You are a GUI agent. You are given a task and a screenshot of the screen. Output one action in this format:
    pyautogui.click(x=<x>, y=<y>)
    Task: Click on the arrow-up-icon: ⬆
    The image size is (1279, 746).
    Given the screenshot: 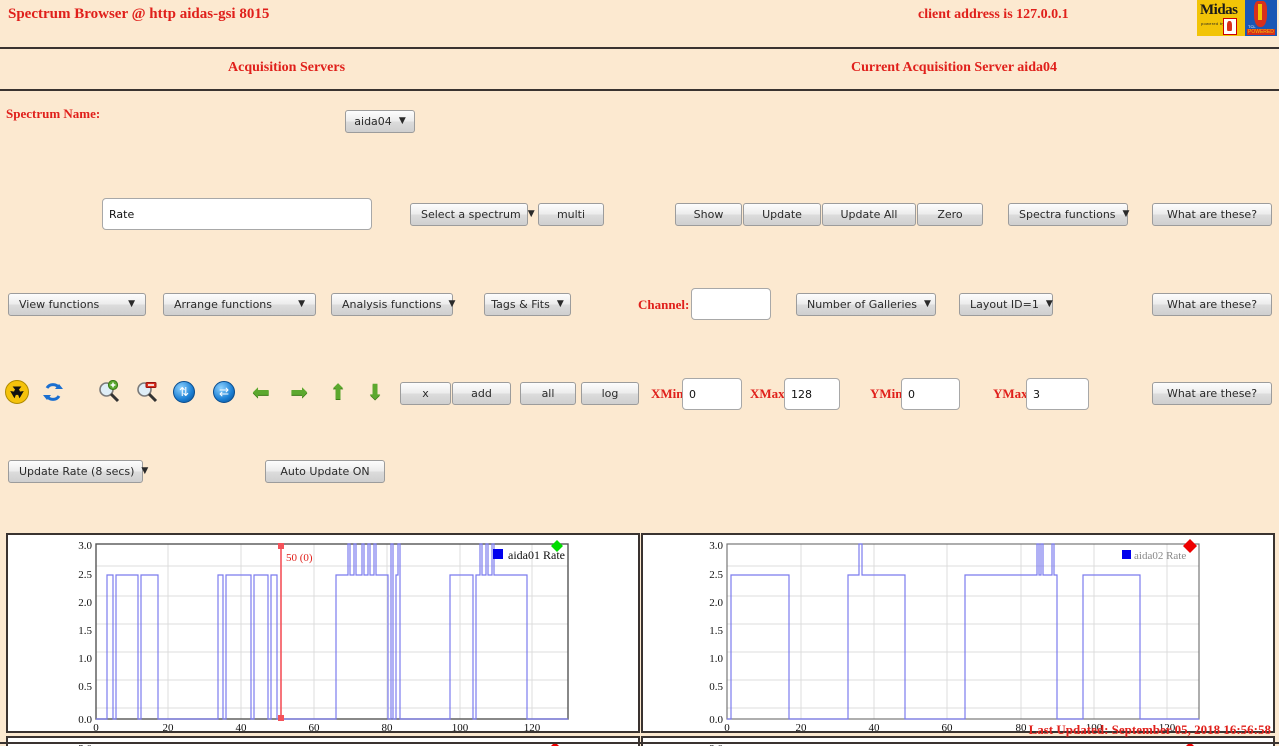 What is the action you would take?
    pyautogui.click(x=338, y=392)
    